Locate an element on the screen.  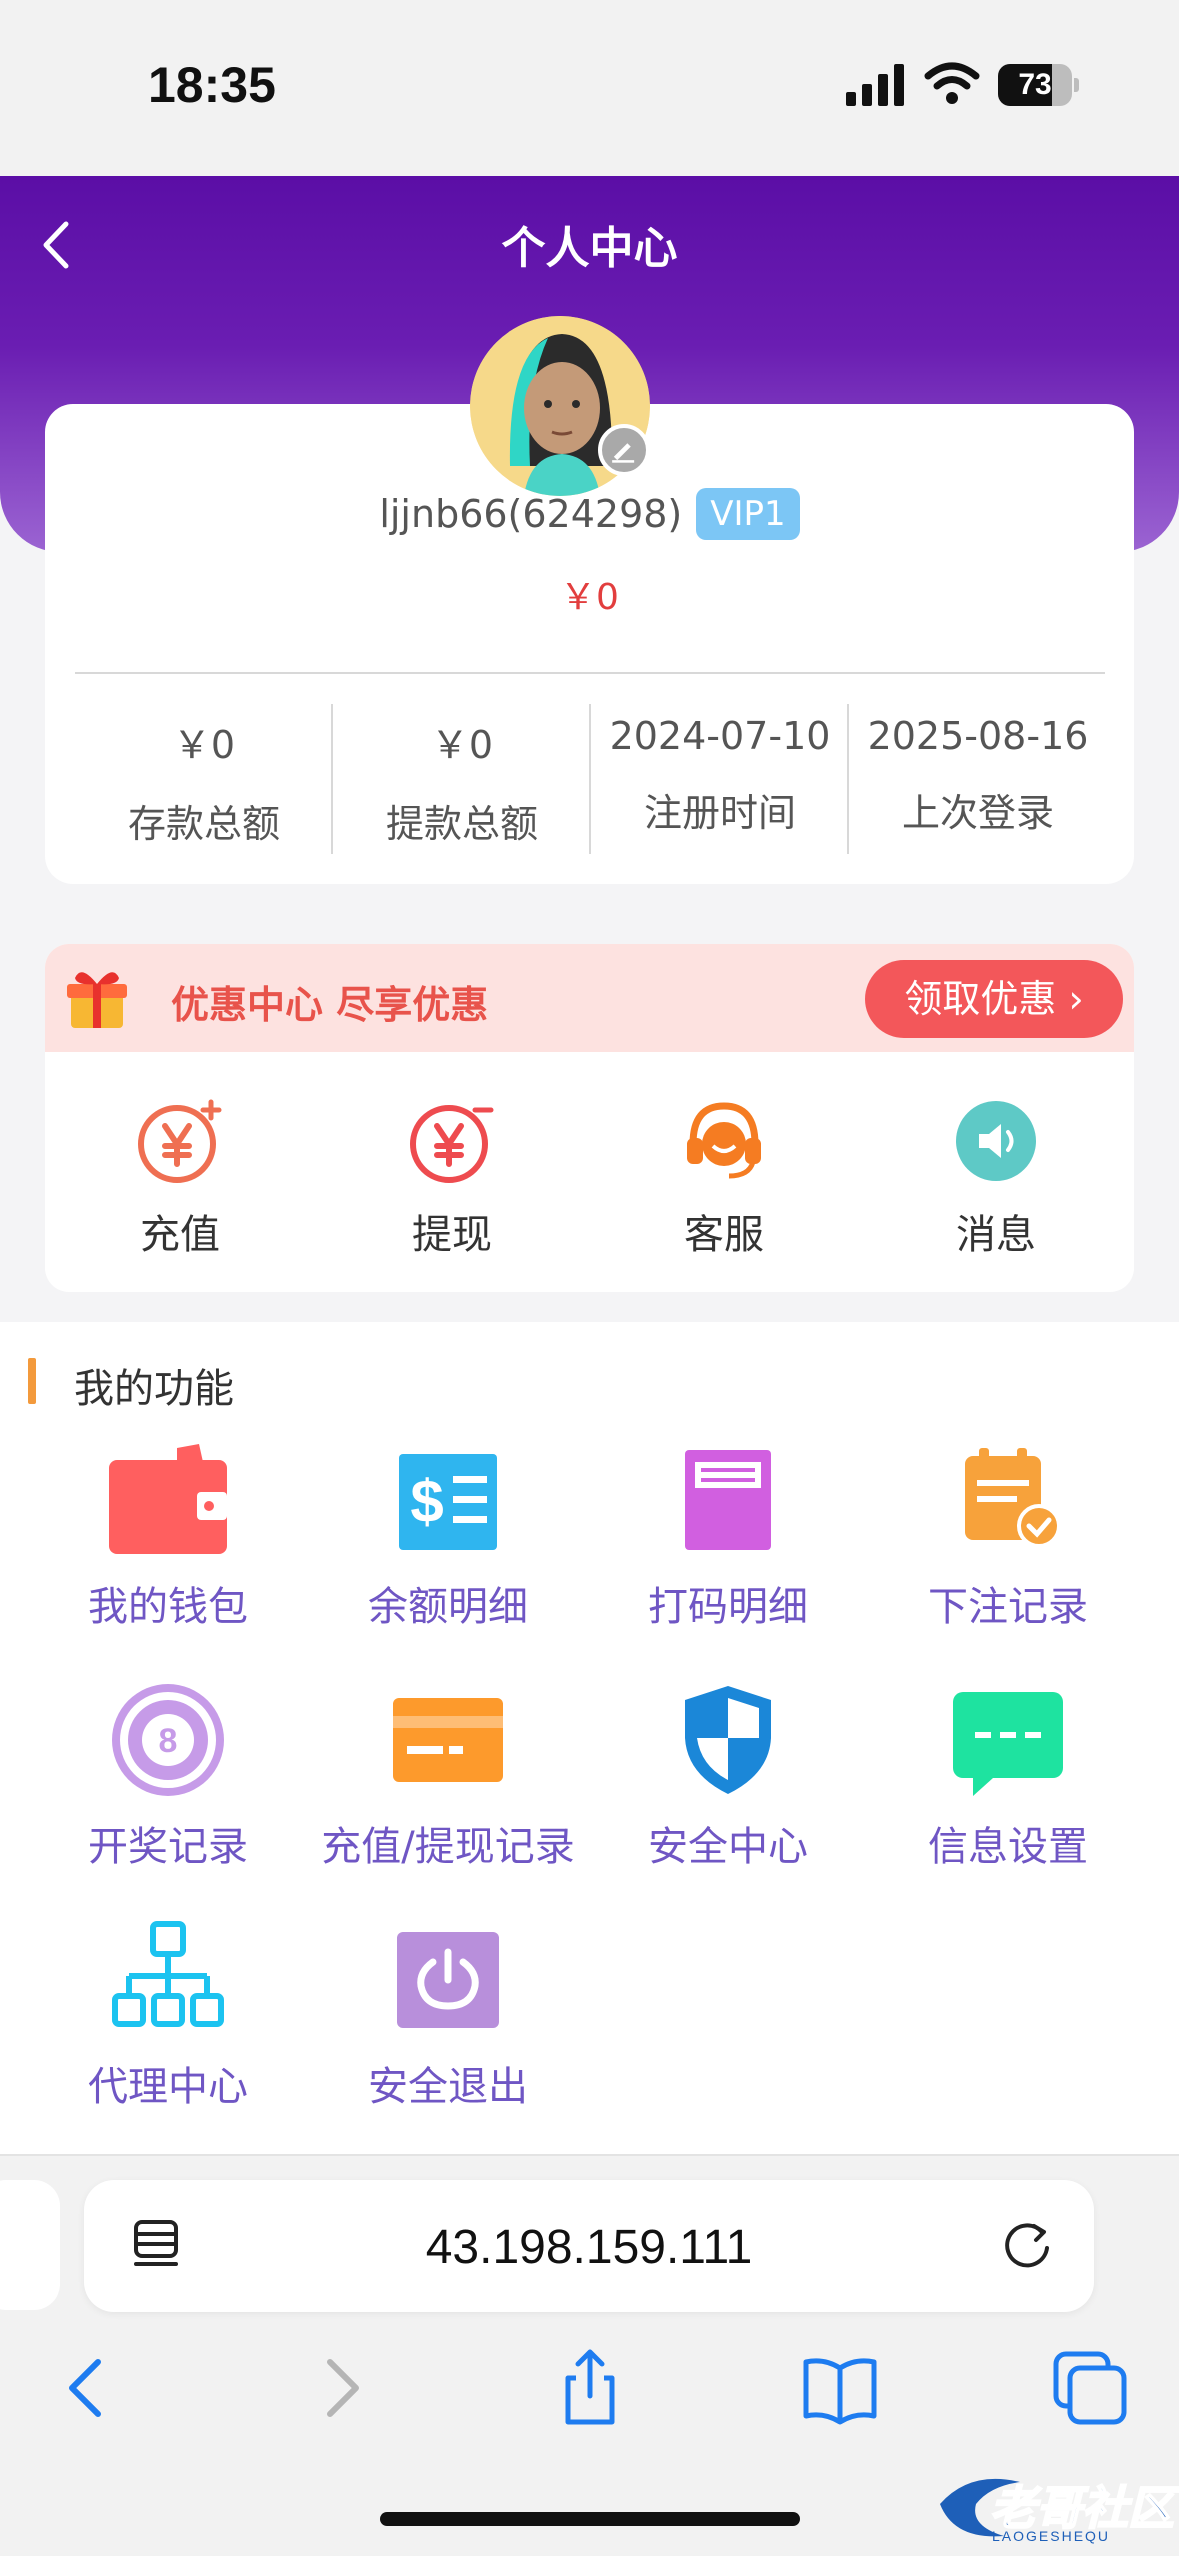
tabs-icon is located at coordinates (1090, 2388).